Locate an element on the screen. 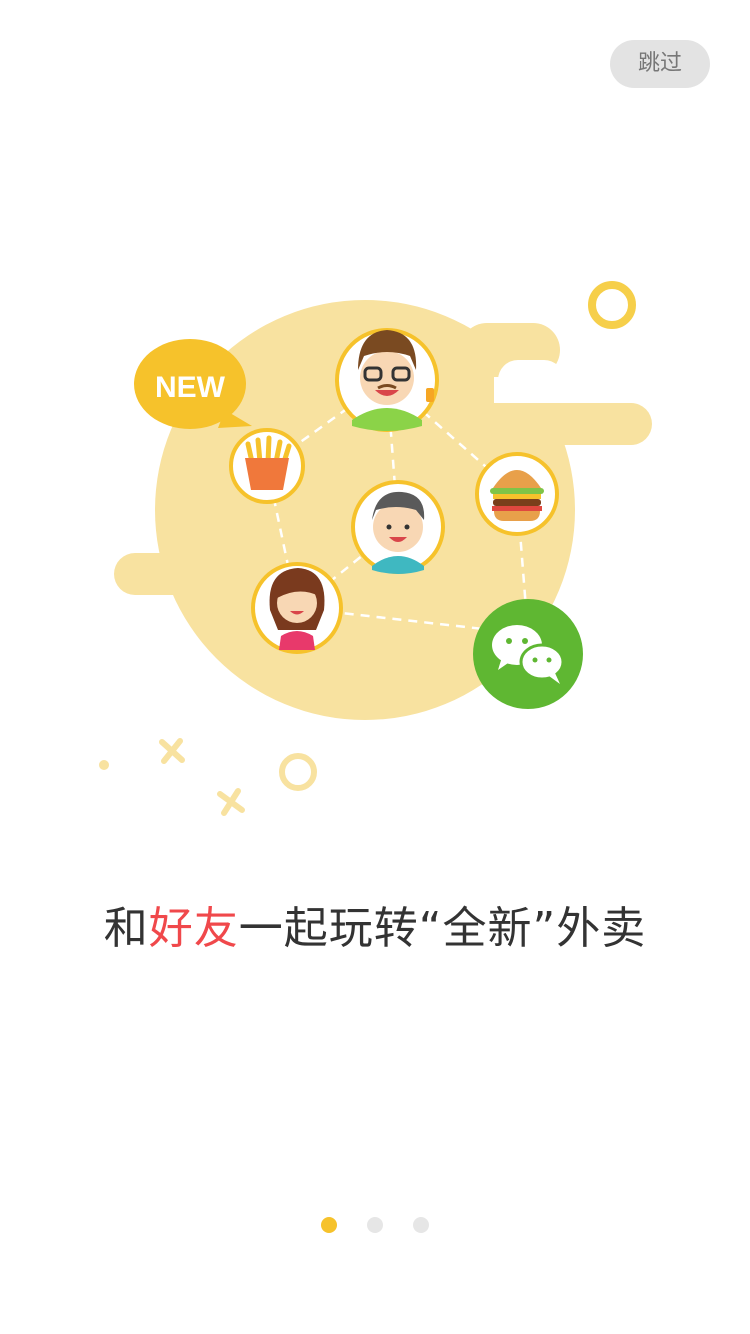  onboarding-tagline: 和好友一起玩转“全新”外卖 is located at coordinates (375, 924).